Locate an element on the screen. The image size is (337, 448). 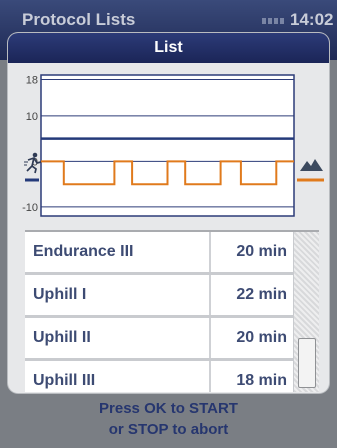
list-item-duration: 22 min is located at coordinates (261, 294).